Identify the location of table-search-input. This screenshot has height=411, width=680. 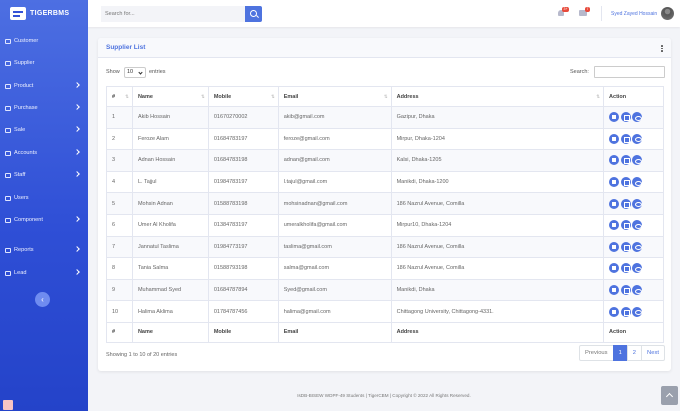
(629, 72).